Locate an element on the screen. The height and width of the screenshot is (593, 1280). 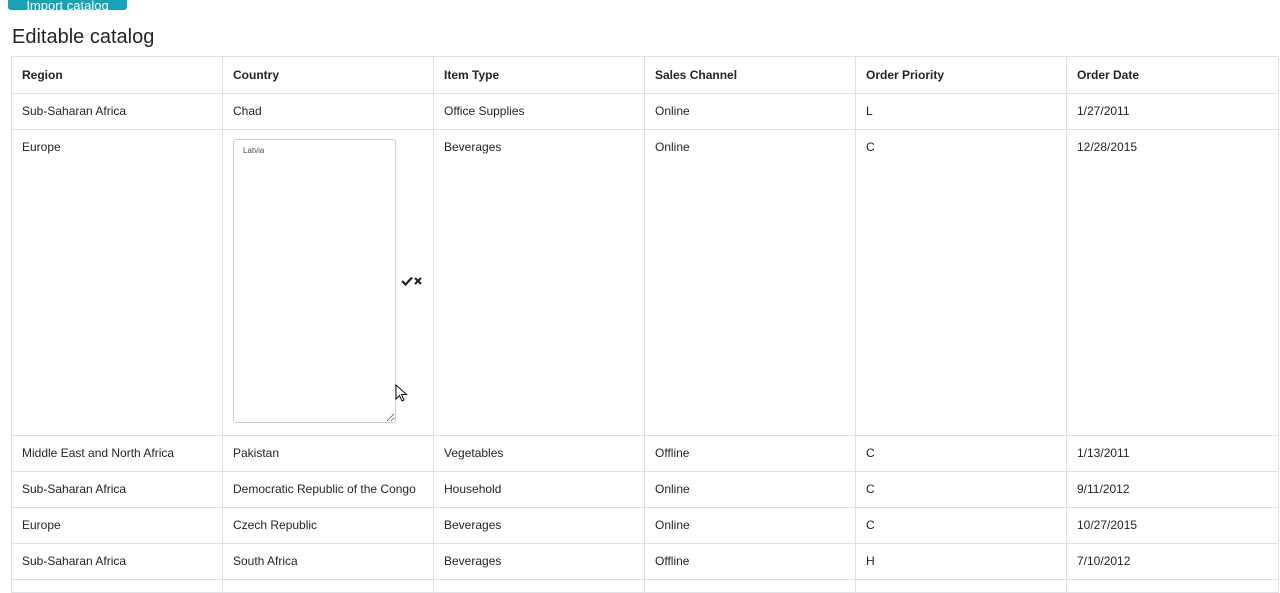
cell-order-priority is located at coordinates (961, 586).